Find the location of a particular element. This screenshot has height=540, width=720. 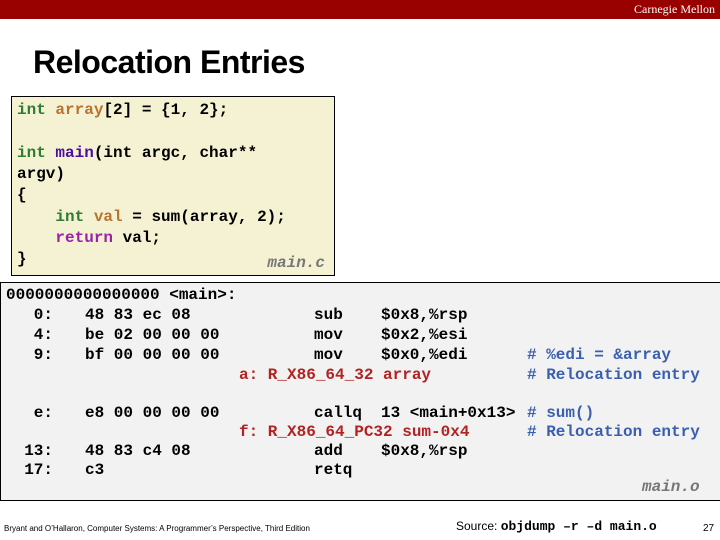

instr-opcode: callq is located at coordinates (338, 413).